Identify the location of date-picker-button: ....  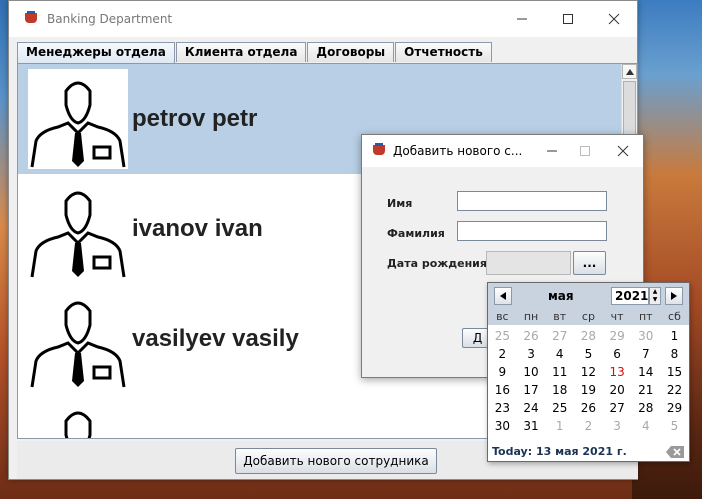
(589, 263).